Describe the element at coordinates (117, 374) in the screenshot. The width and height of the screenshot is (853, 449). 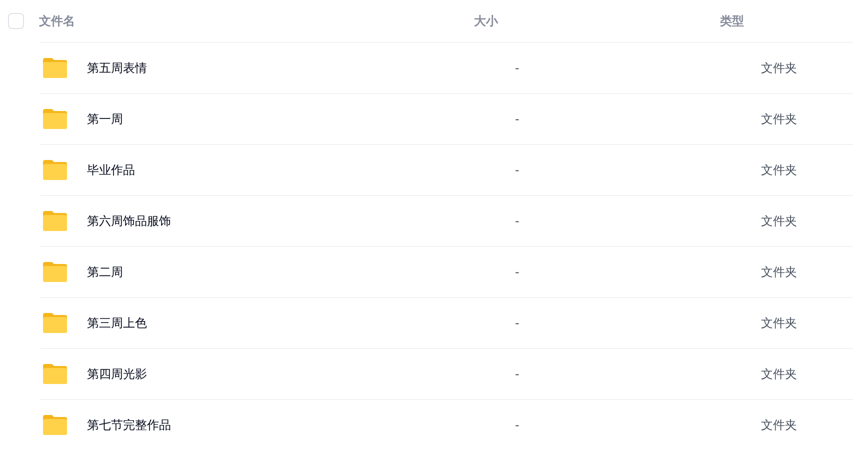
I see `file-name: 第四周光影` at that location.